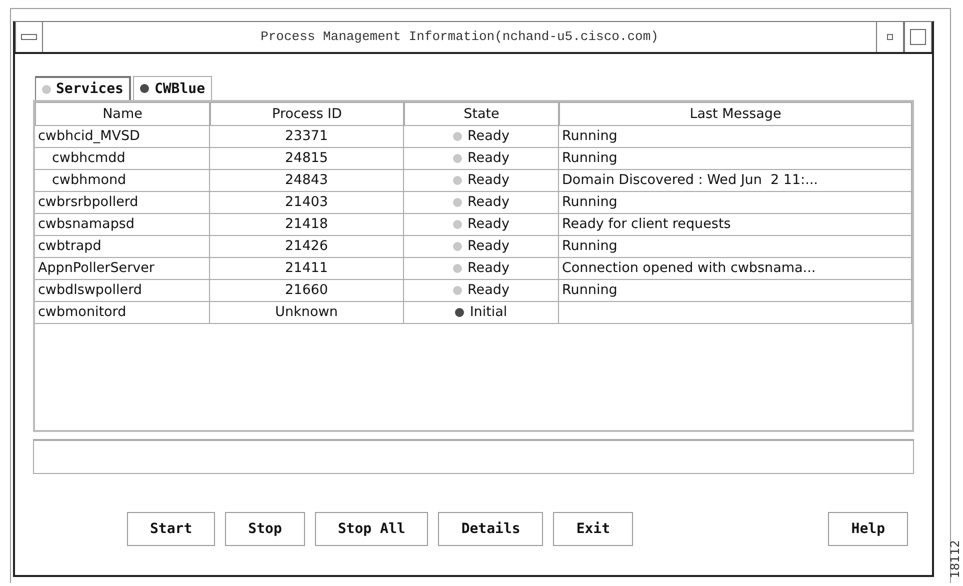 The image size is (963, 586). I want to click on action-button: Details, so click(491, 529).